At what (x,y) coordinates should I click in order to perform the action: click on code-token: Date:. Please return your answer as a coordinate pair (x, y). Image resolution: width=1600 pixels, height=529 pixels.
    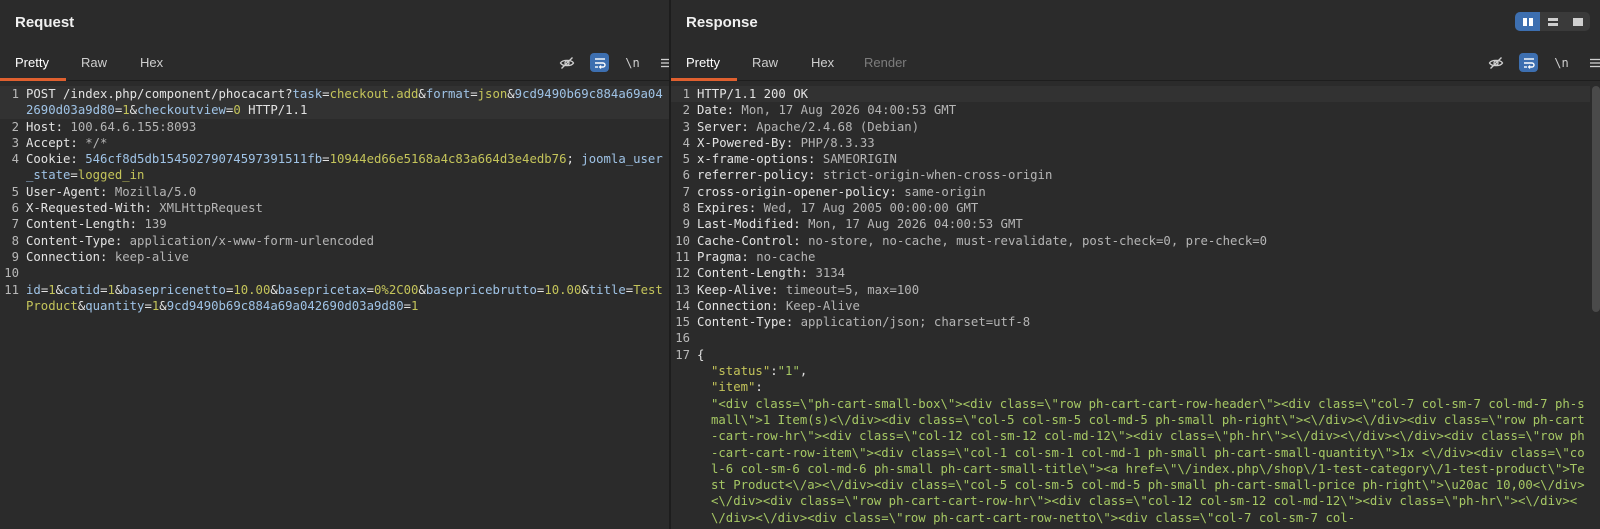
    Looking at the image, I should click on (719, 110).